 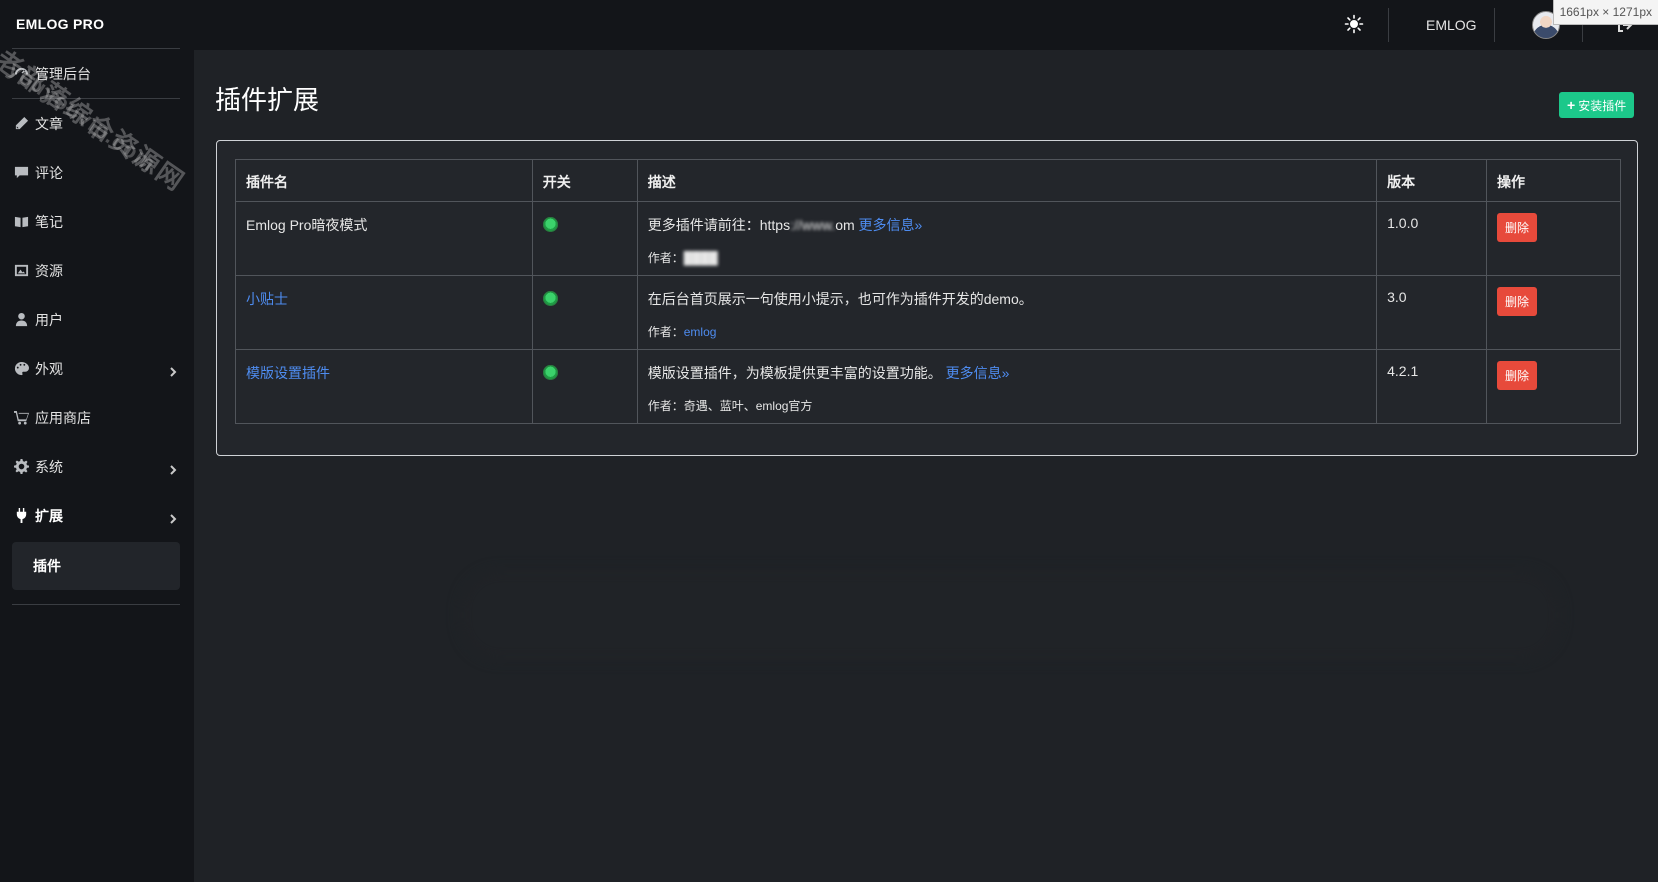 I want to click on column-header-switch: 开关, so click(x=584, y=180).